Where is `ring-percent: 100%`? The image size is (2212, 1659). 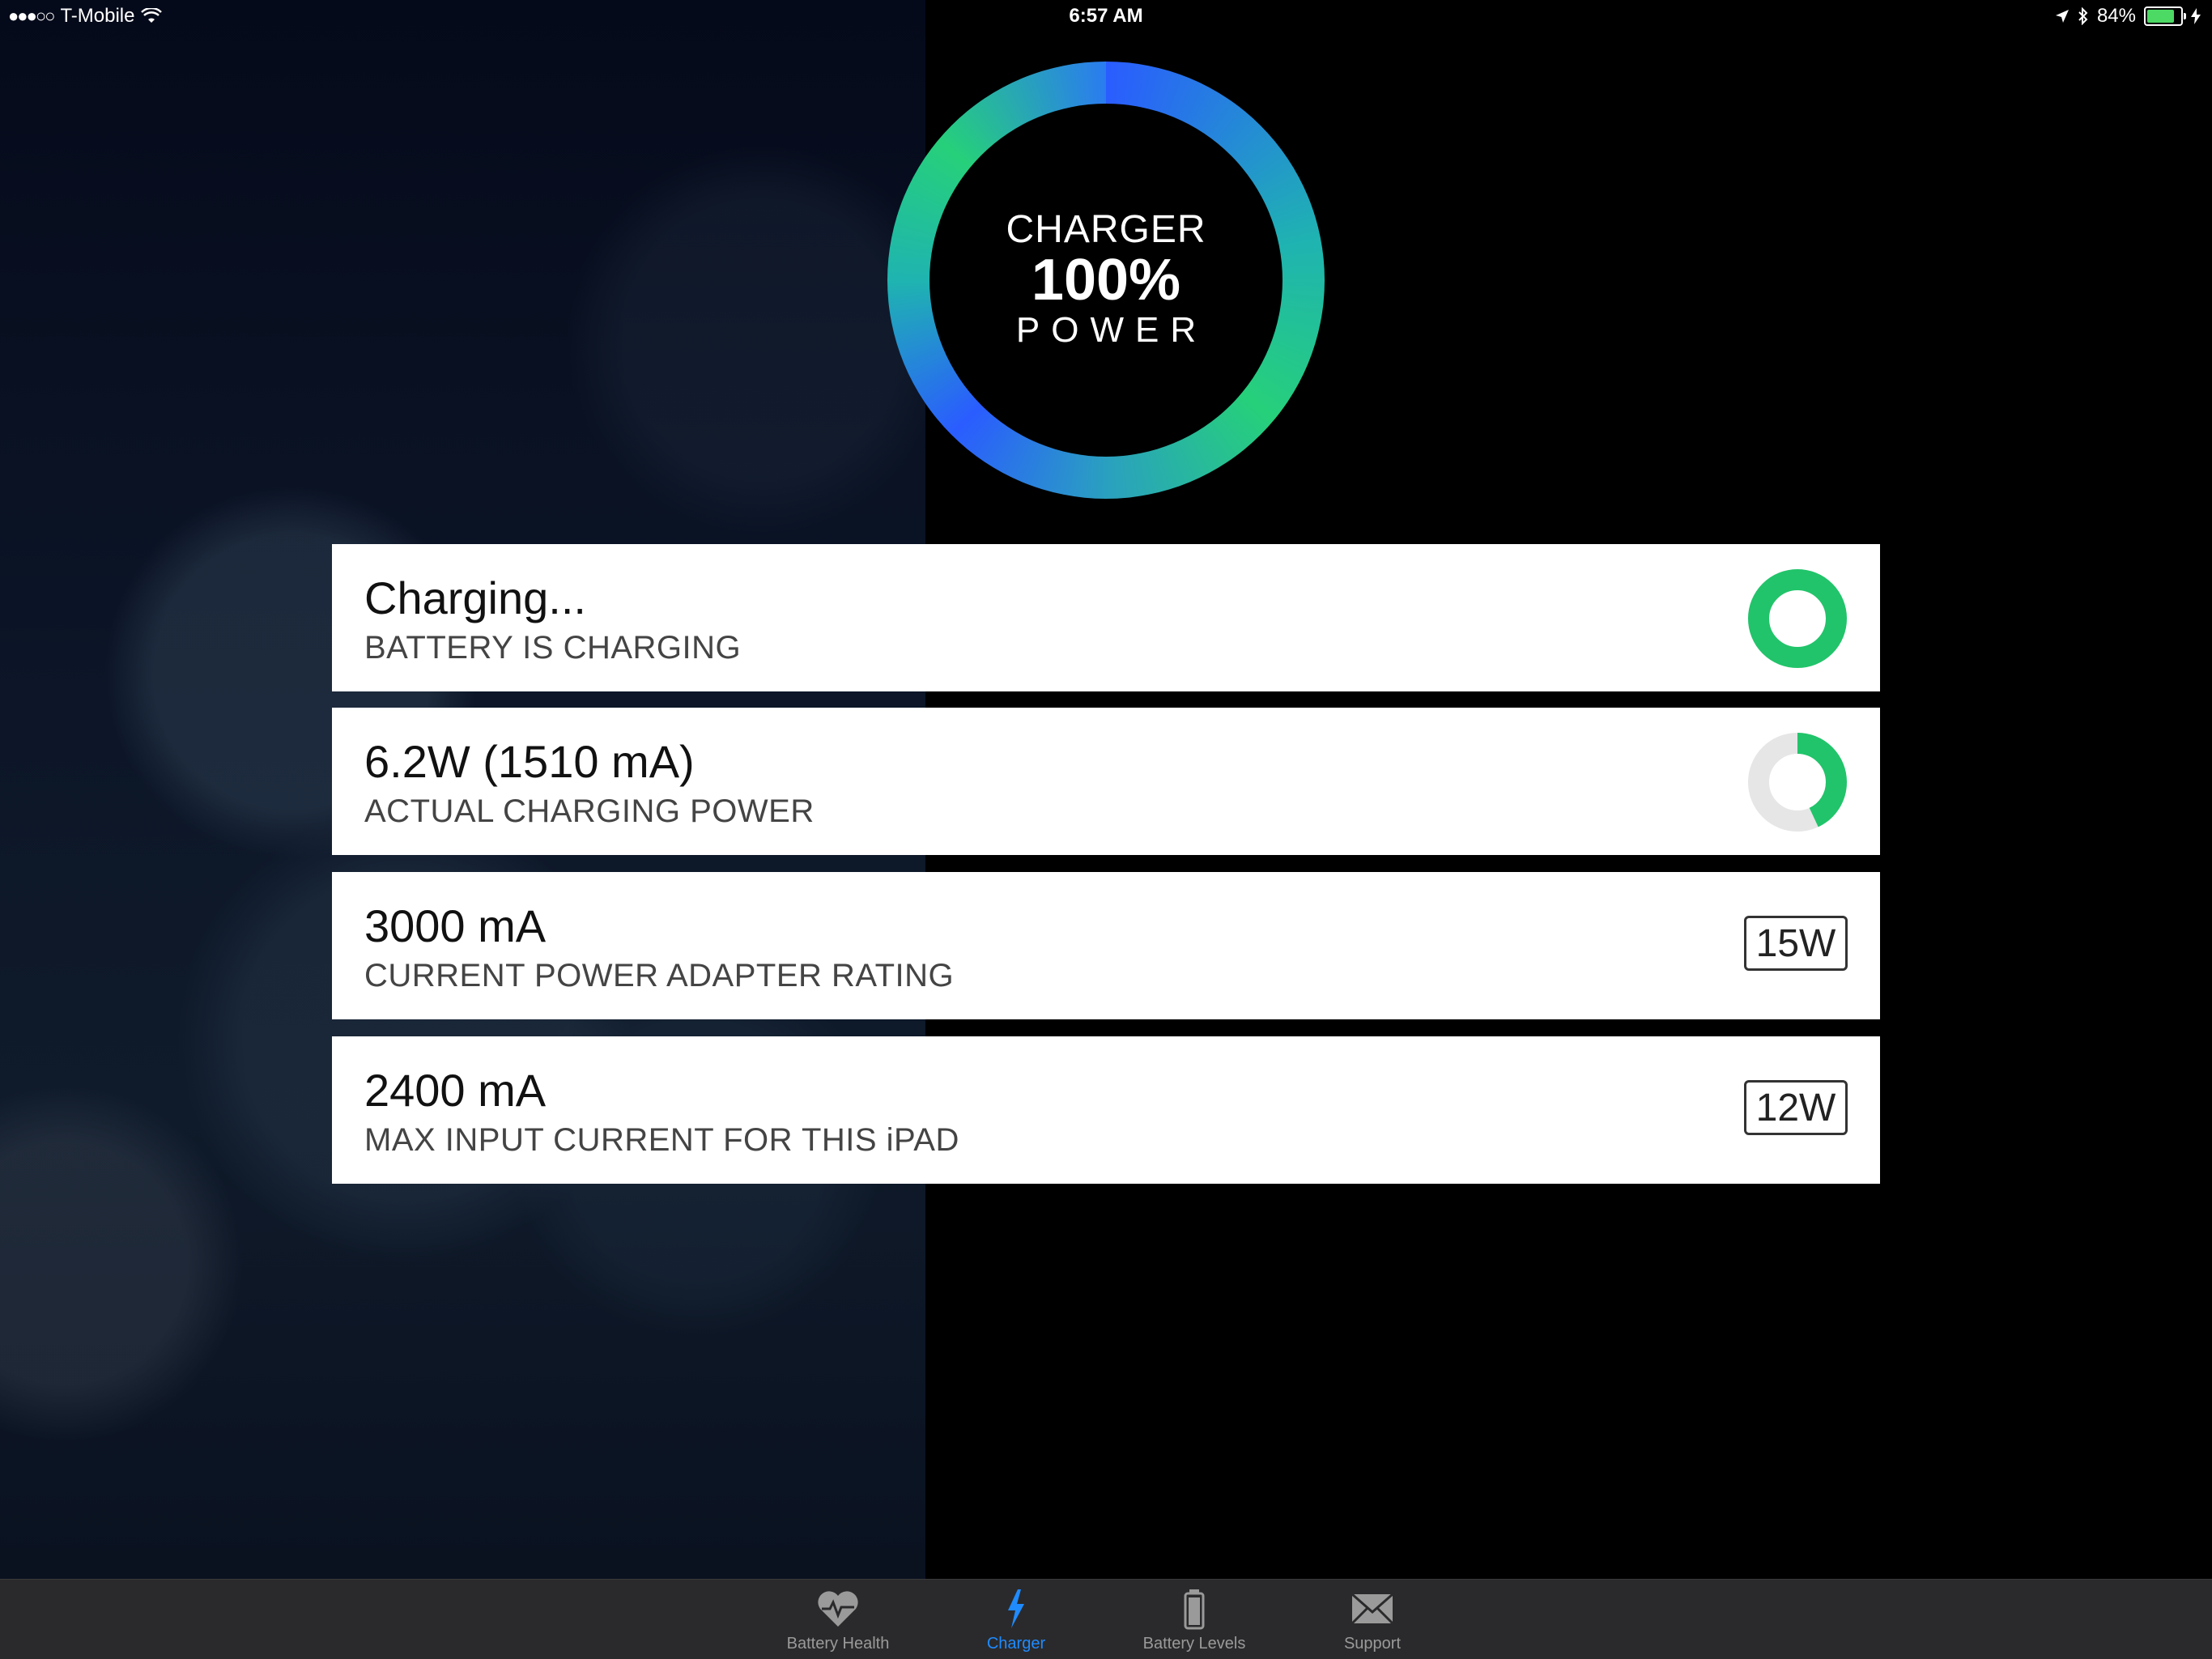
ring-percent: 100% is located at coordinates (1106, 280).